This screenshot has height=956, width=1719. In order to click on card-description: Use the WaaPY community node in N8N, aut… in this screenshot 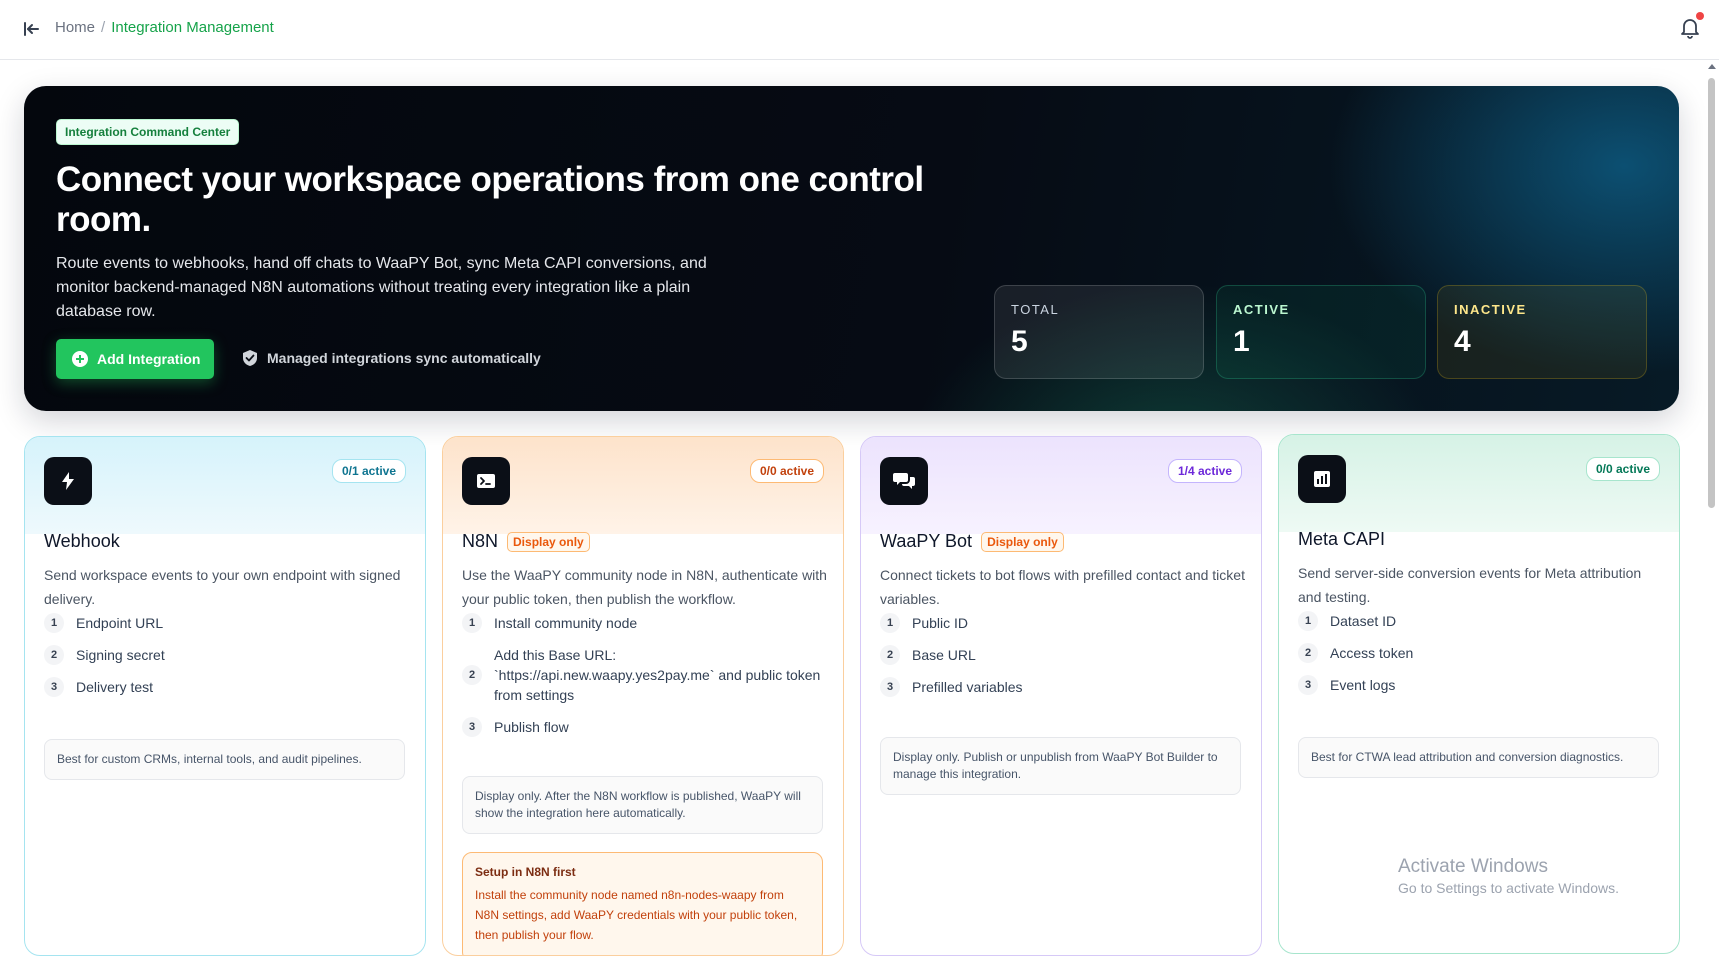, I will do `click(644, 587)`.